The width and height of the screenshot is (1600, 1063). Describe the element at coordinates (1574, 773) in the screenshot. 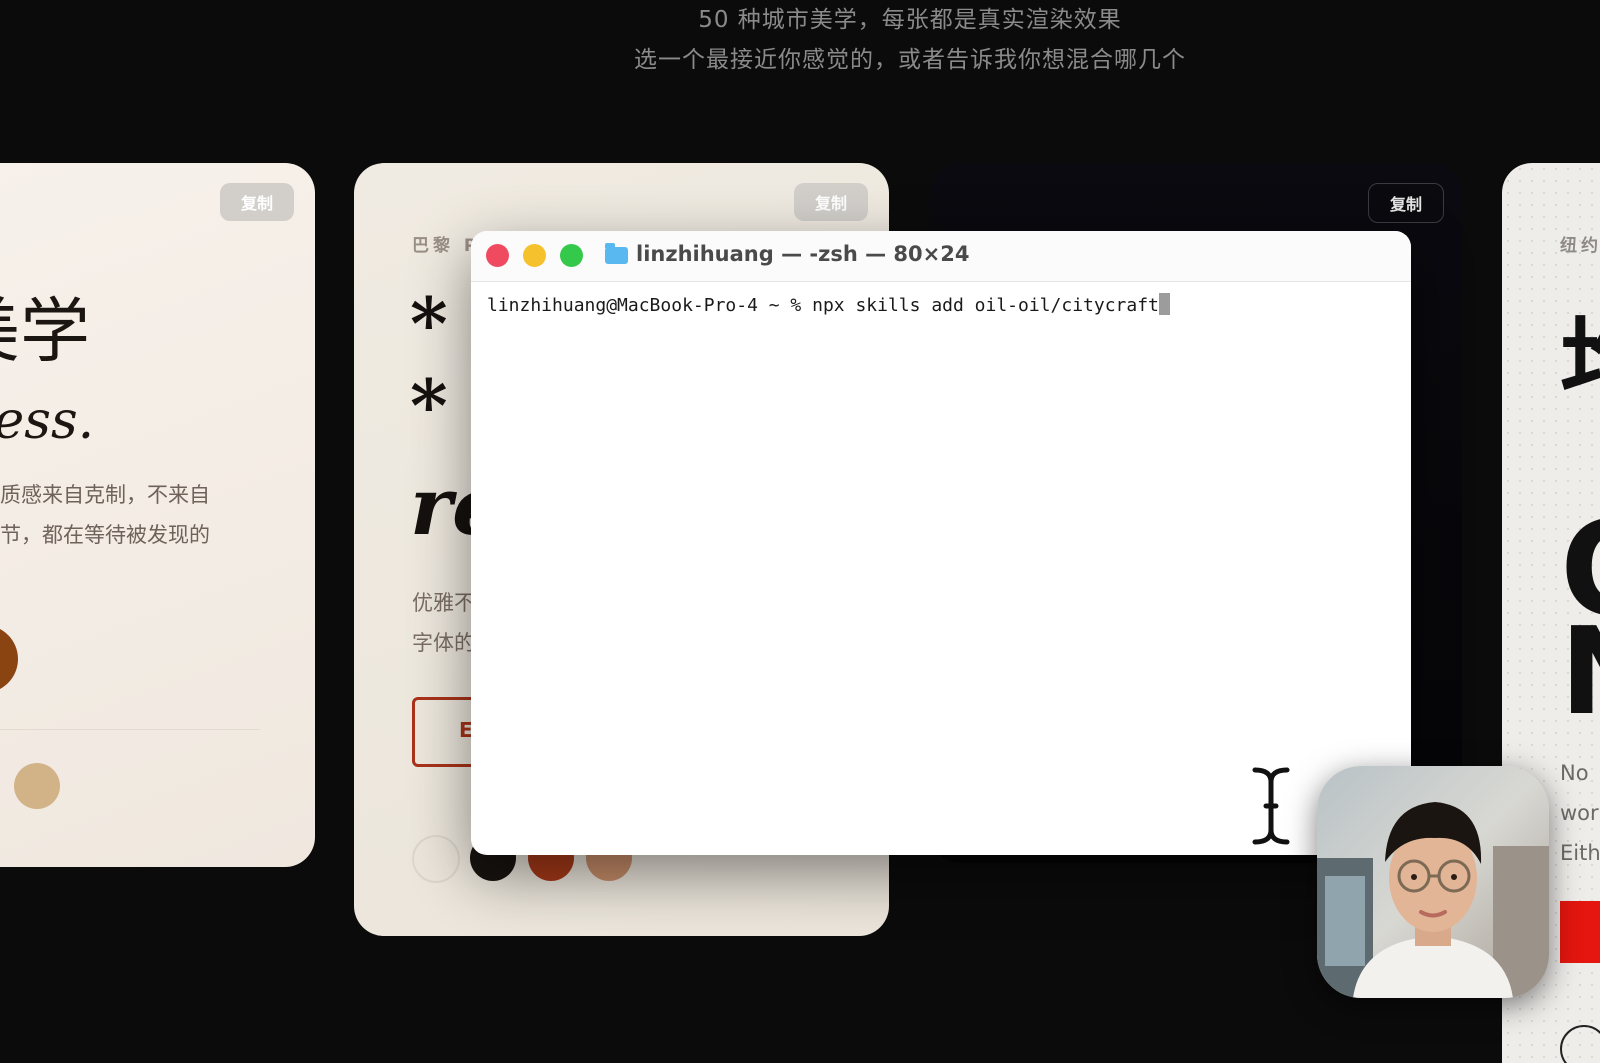

I see `card-description-line: No` at that location.